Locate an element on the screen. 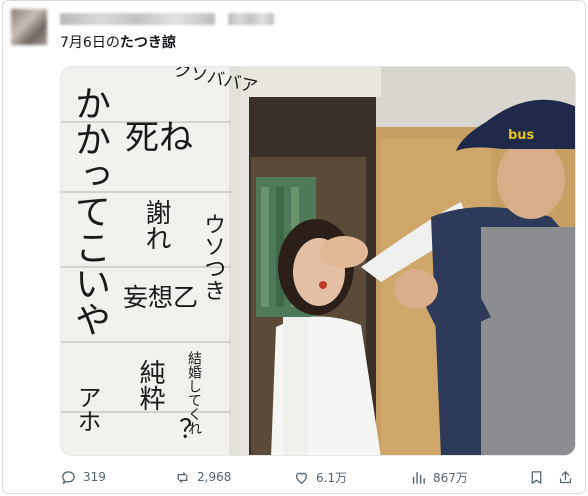 The width and height of the screenshot is (588, 496). cap-logo: bus is located at coordinates (521, 135).